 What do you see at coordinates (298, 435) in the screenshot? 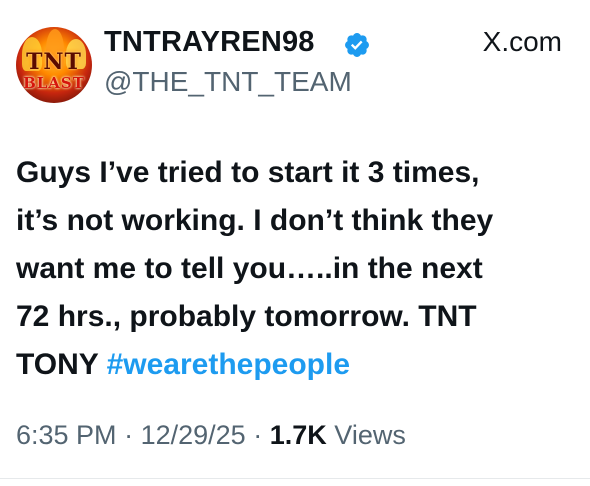
I see `views-count: 1.7K` at bounding box center [298, 435].